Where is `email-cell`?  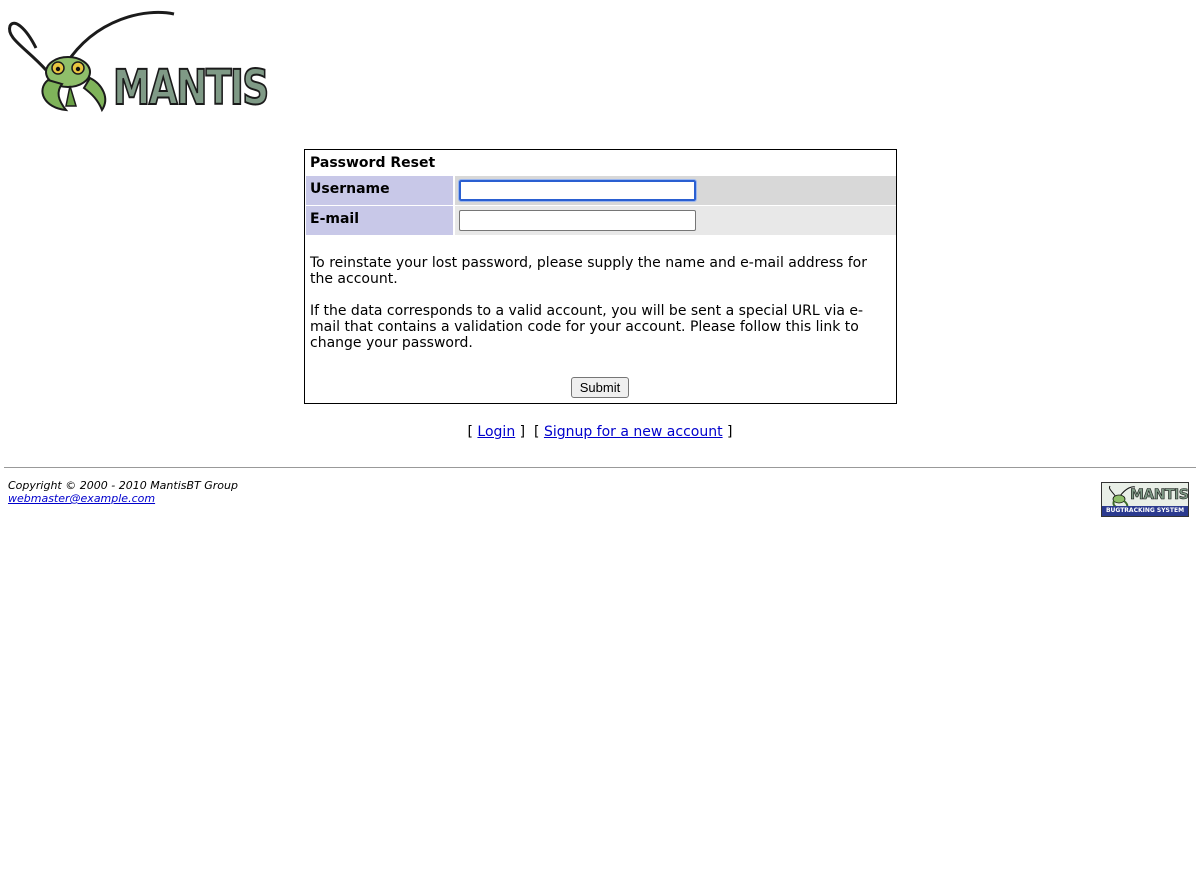 email-cell is located at coordinates (675, 220).